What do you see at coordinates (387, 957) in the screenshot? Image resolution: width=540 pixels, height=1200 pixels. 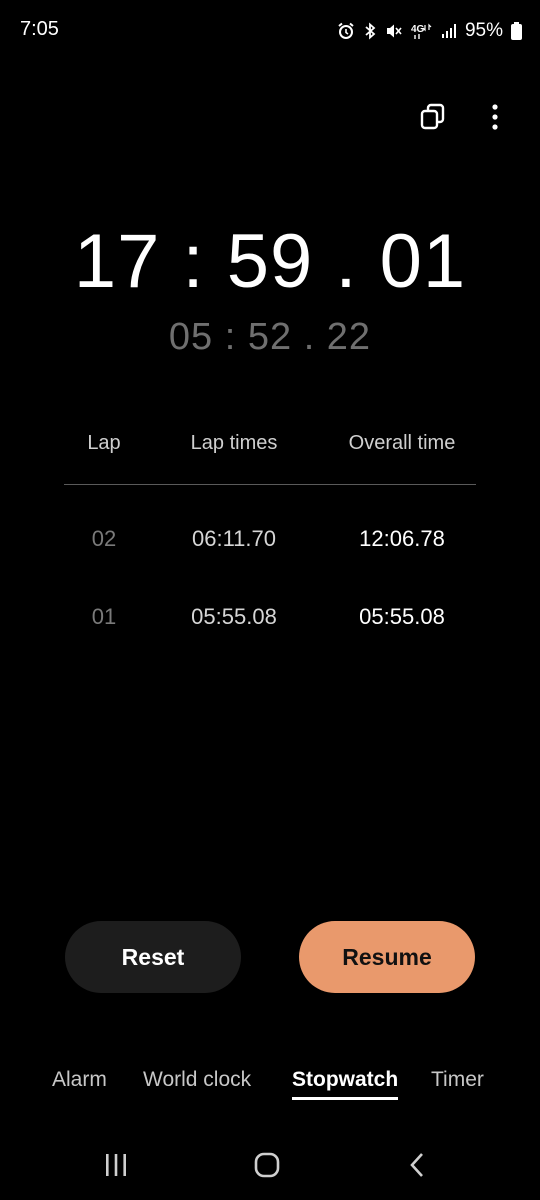 I see `resume-button: Resume` at bounding box center [387, 957].